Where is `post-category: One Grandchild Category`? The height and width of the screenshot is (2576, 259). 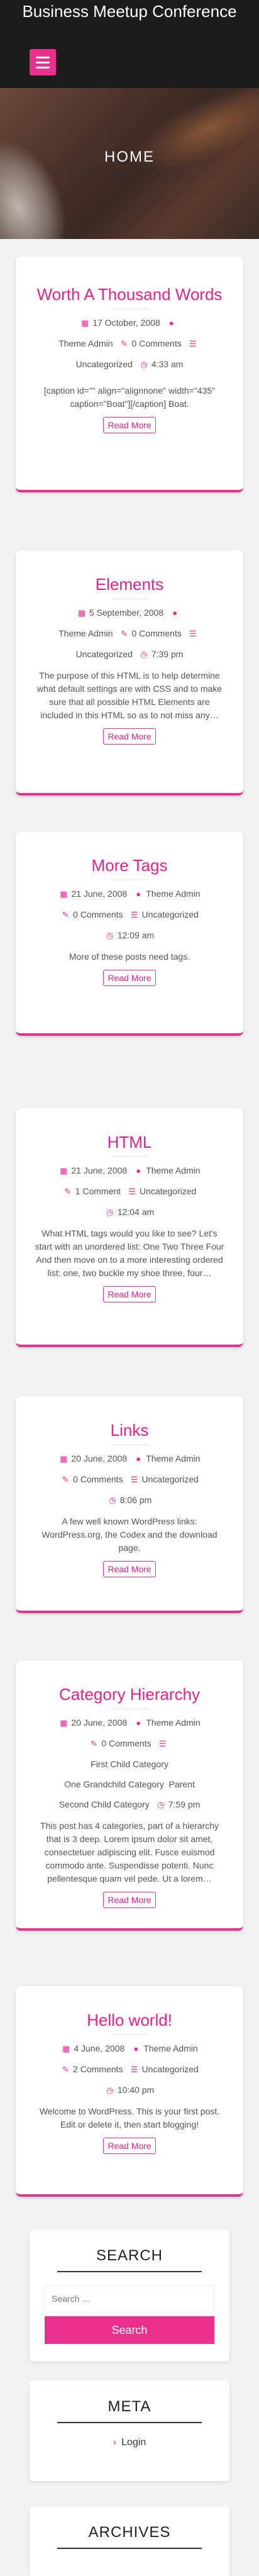 post-category: One Grandchild Category is located at coordinates (114, 1784).